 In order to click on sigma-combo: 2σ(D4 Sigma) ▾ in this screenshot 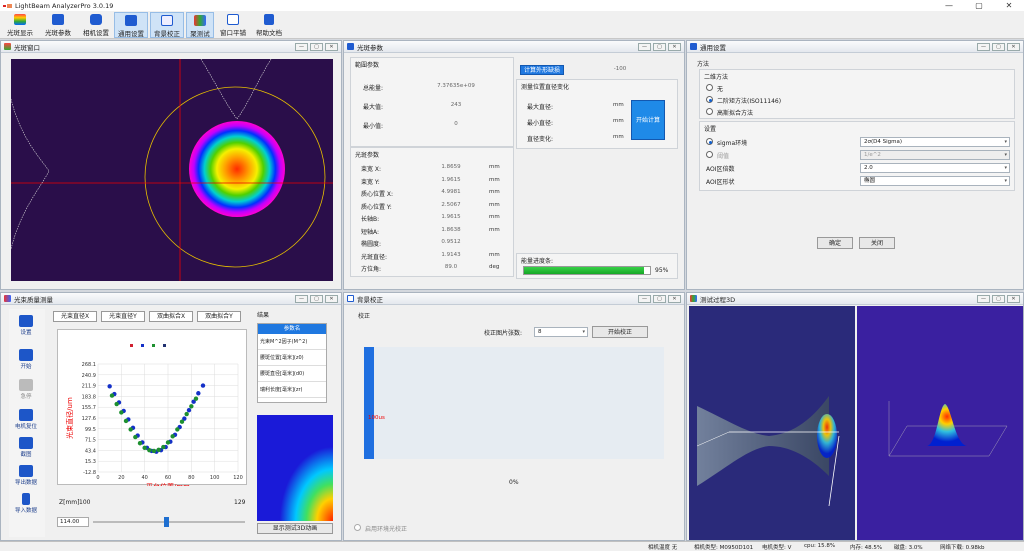, I will do `click(935, 142)`.